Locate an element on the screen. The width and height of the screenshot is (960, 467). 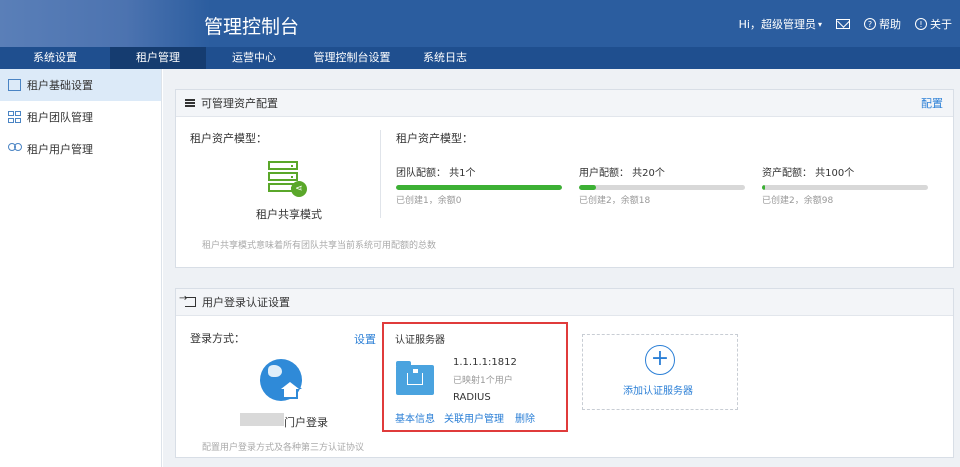
sidebar: 租户基础设置 租户团队管理 租户用户管理 is located at coordinates (81, 268).